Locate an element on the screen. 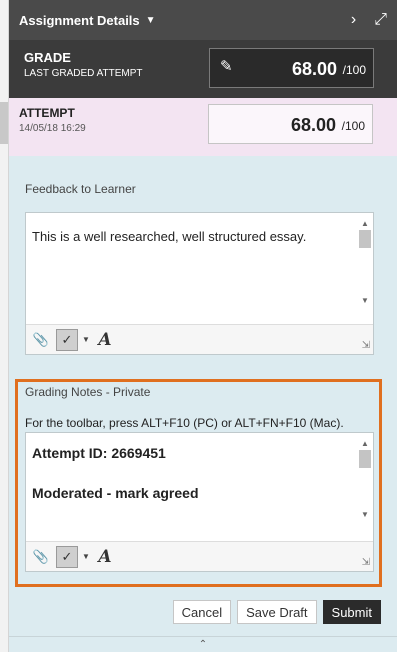 Image resolution: width=397 pixels, height=652 pixels. left-edge-strip is located at coordinates (4, 326).